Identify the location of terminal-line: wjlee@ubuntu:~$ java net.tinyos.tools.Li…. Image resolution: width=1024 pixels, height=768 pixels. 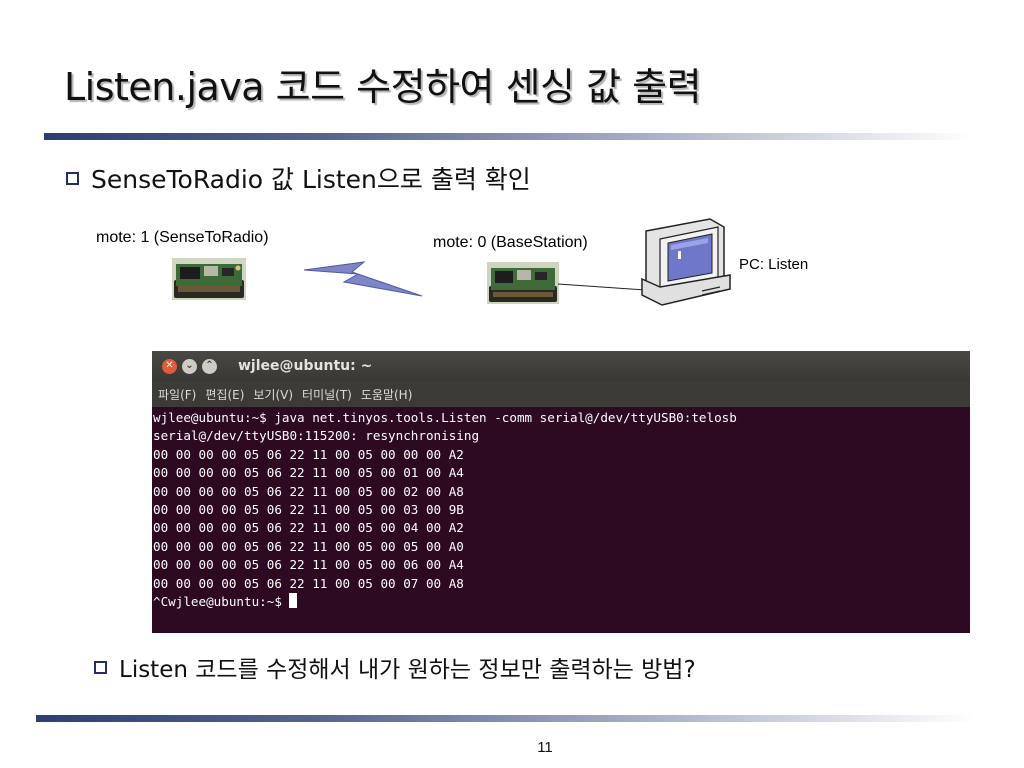
(445, 417).